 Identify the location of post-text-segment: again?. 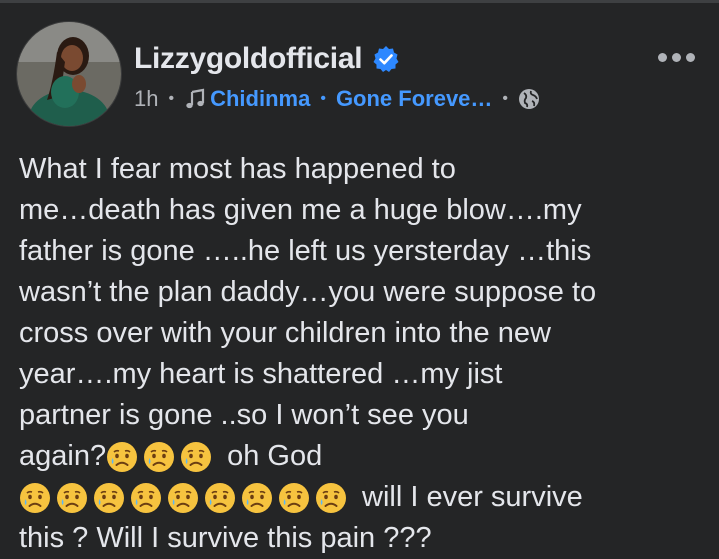
(63, 456).